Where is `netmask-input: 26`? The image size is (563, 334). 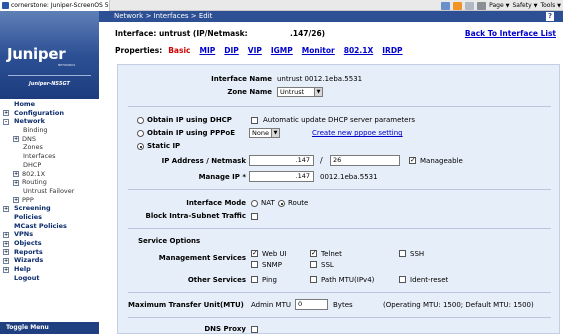 netmask-input: 26 is located at coordinates (365, 160).